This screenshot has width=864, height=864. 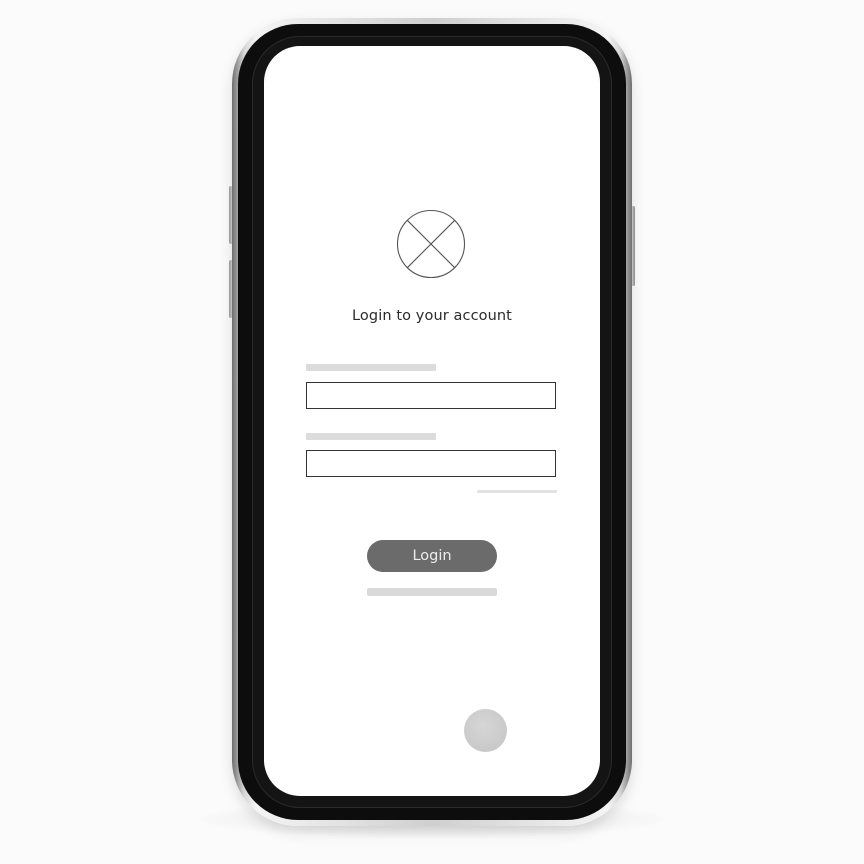 What do you see at coordinates (431, 463) in the screenshot?
I see `password-field` at bounding box center [431, 463].